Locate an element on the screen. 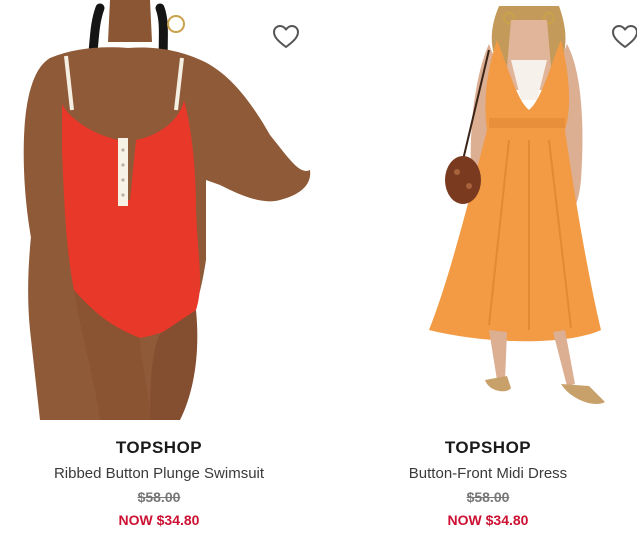  product-name-link: Button-Front Midi Dress is located at coordinates (488, 474).